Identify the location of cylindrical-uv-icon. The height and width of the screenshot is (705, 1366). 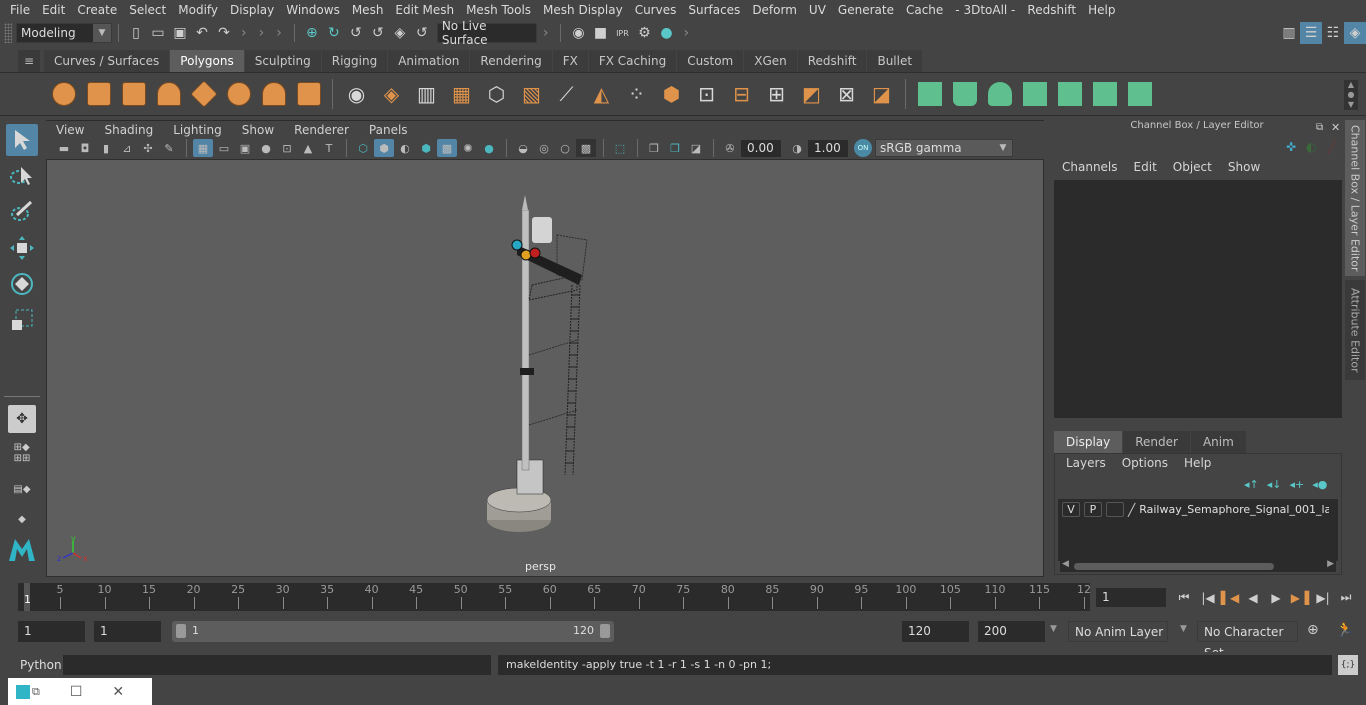
(964, 94).